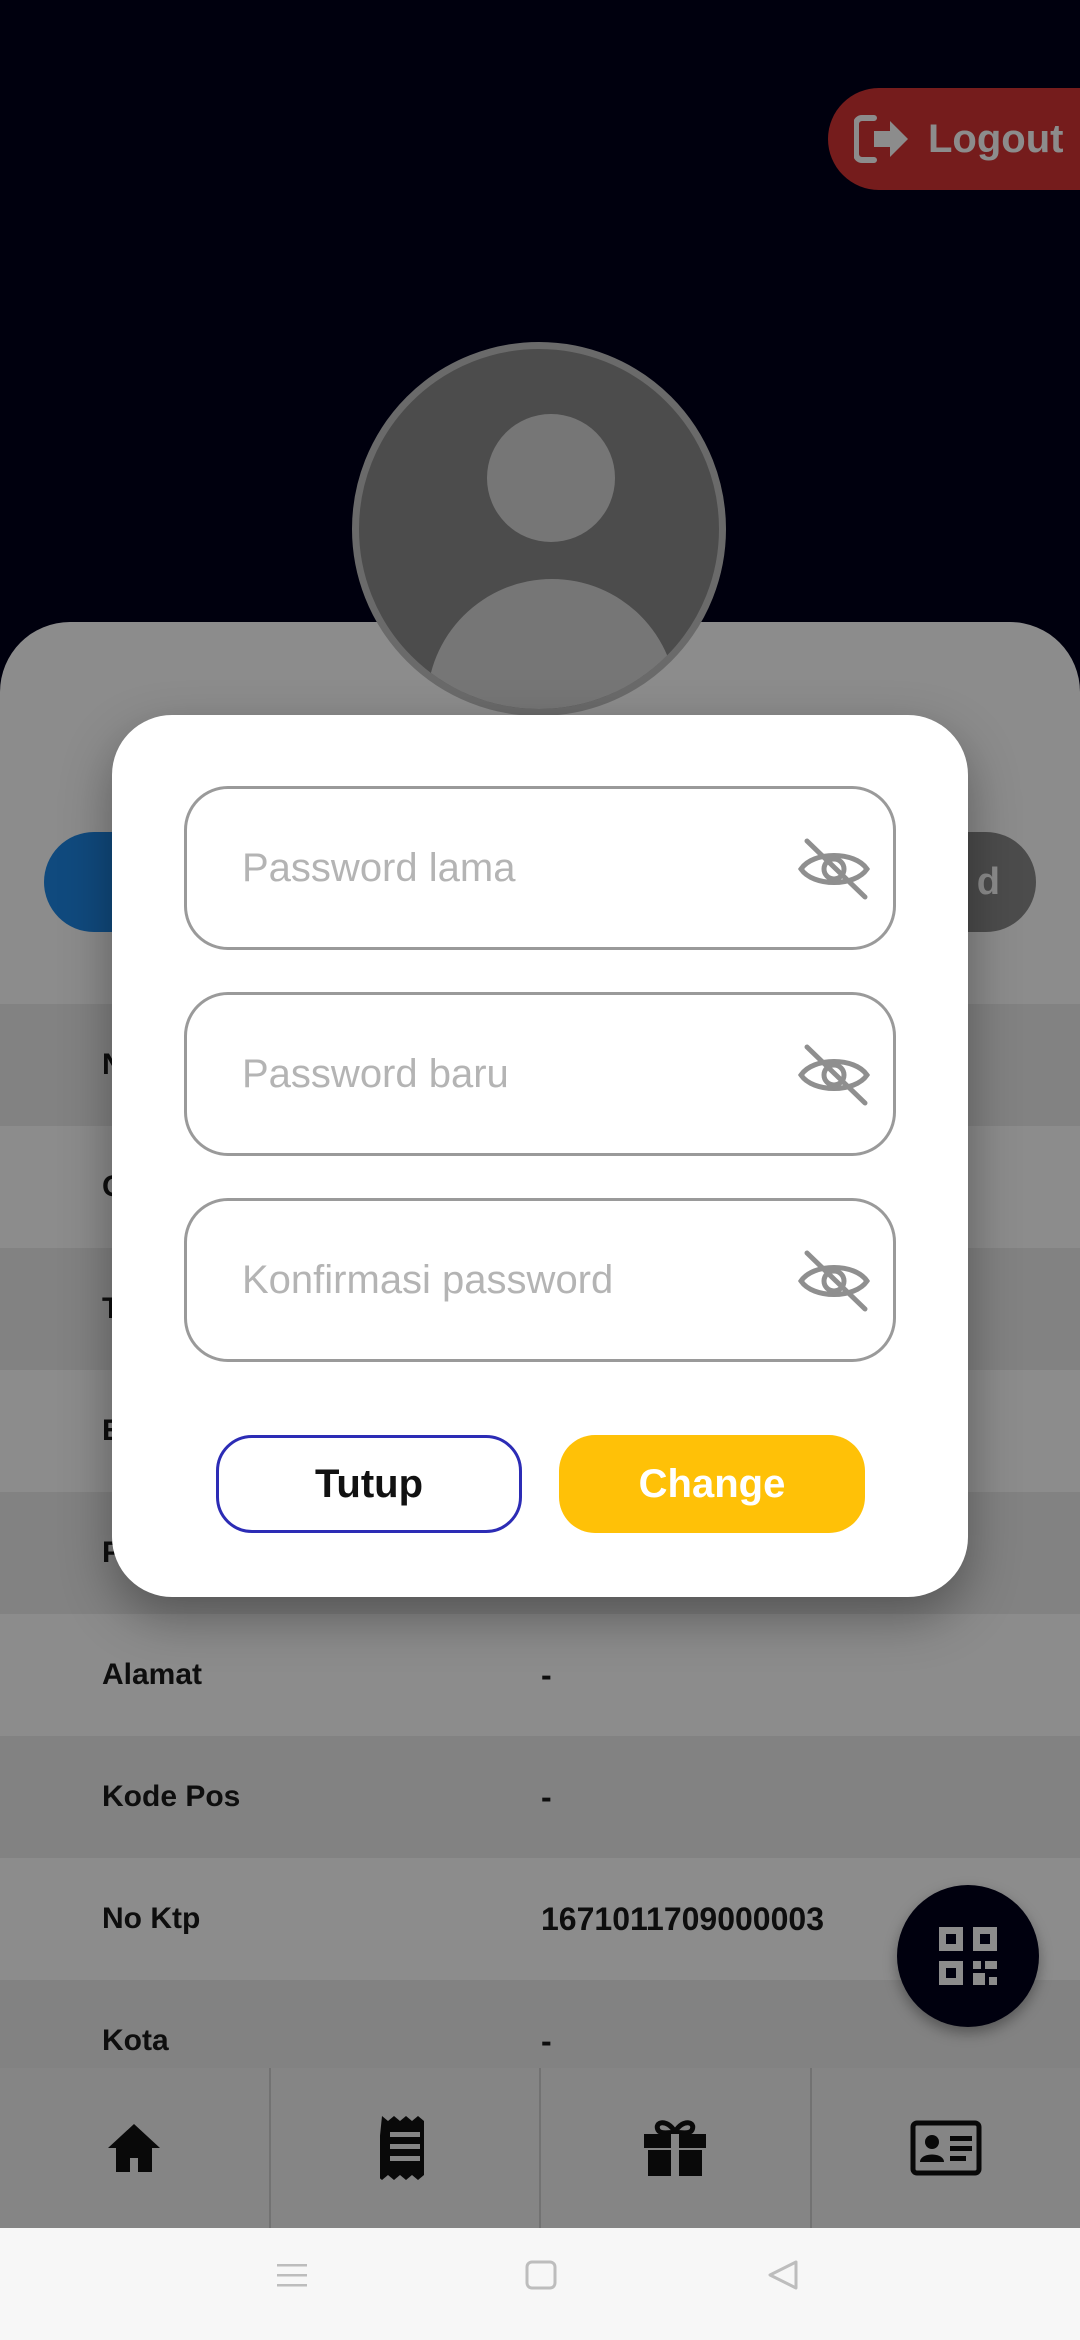 This screenshot has height=2340, width=1080. I want to click on menu-icon, so click(292, 2275).